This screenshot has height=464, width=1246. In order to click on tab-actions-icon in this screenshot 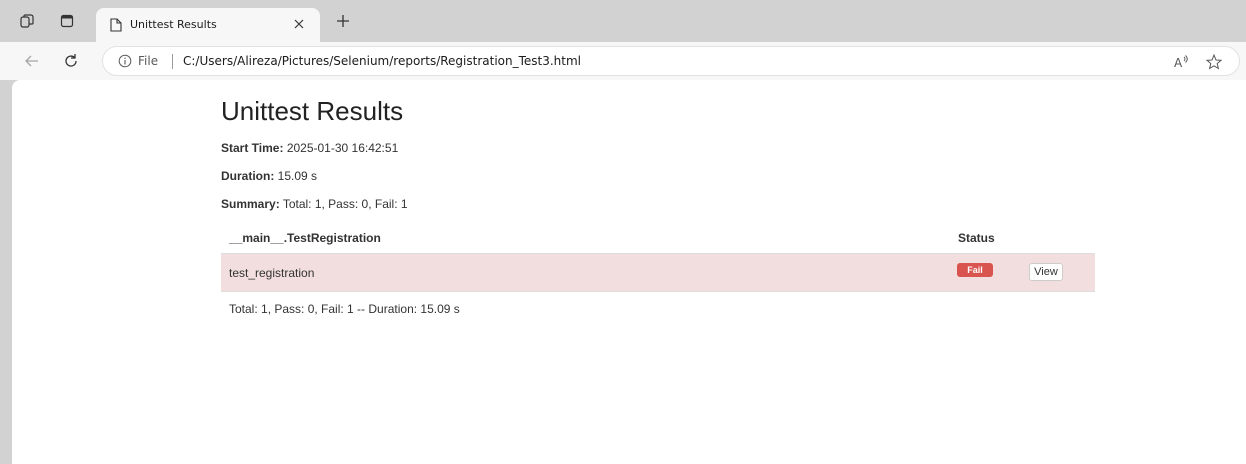, I will do `click(67, 21)`.